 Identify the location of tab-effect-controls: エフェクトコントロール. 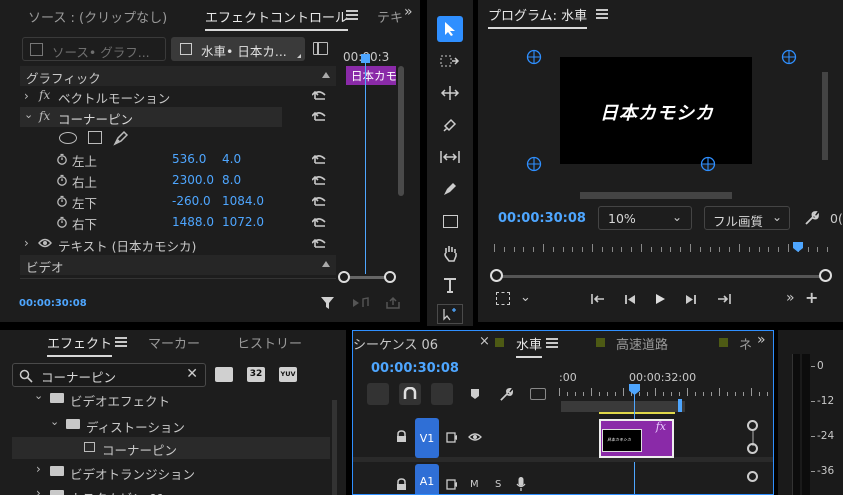
(277, 19).